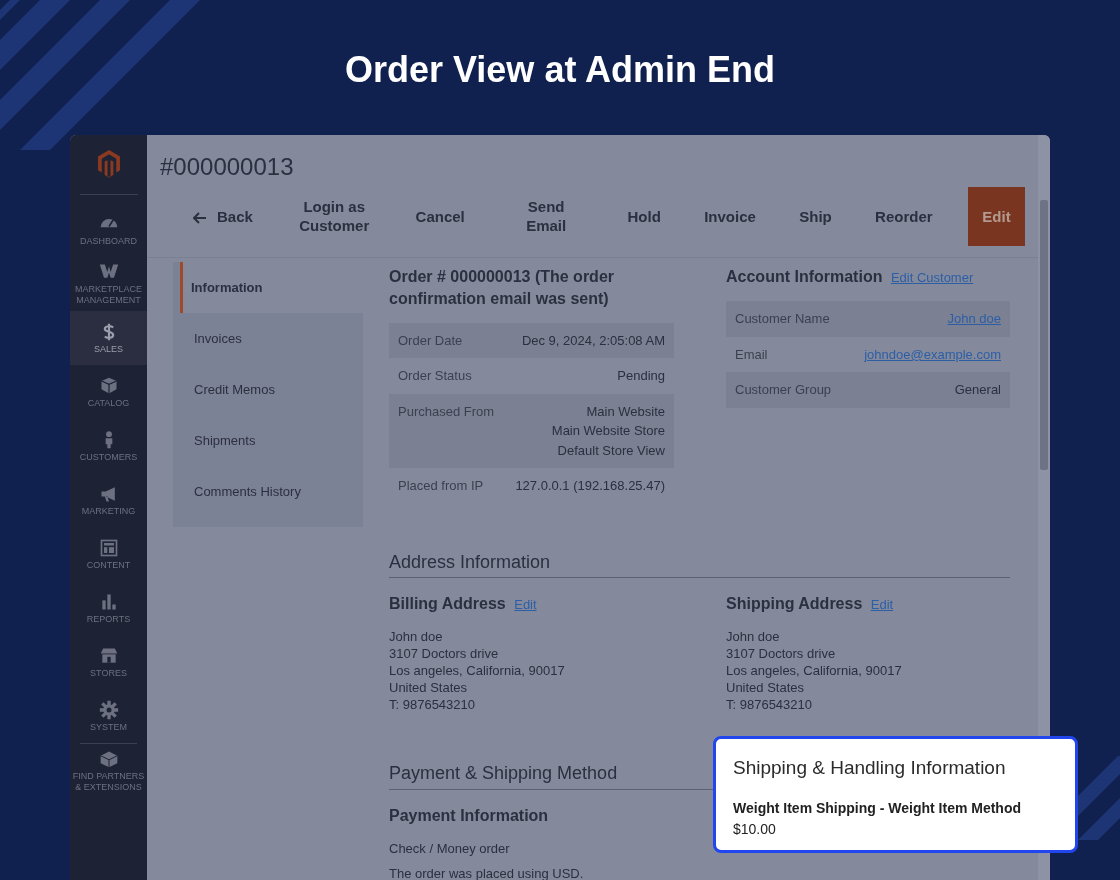 Image resolution: width=1120 pixels, height=880 pixels. Describe the element at coordinates (108, 759) in the screenshot. I see `brick-icon` at that location.